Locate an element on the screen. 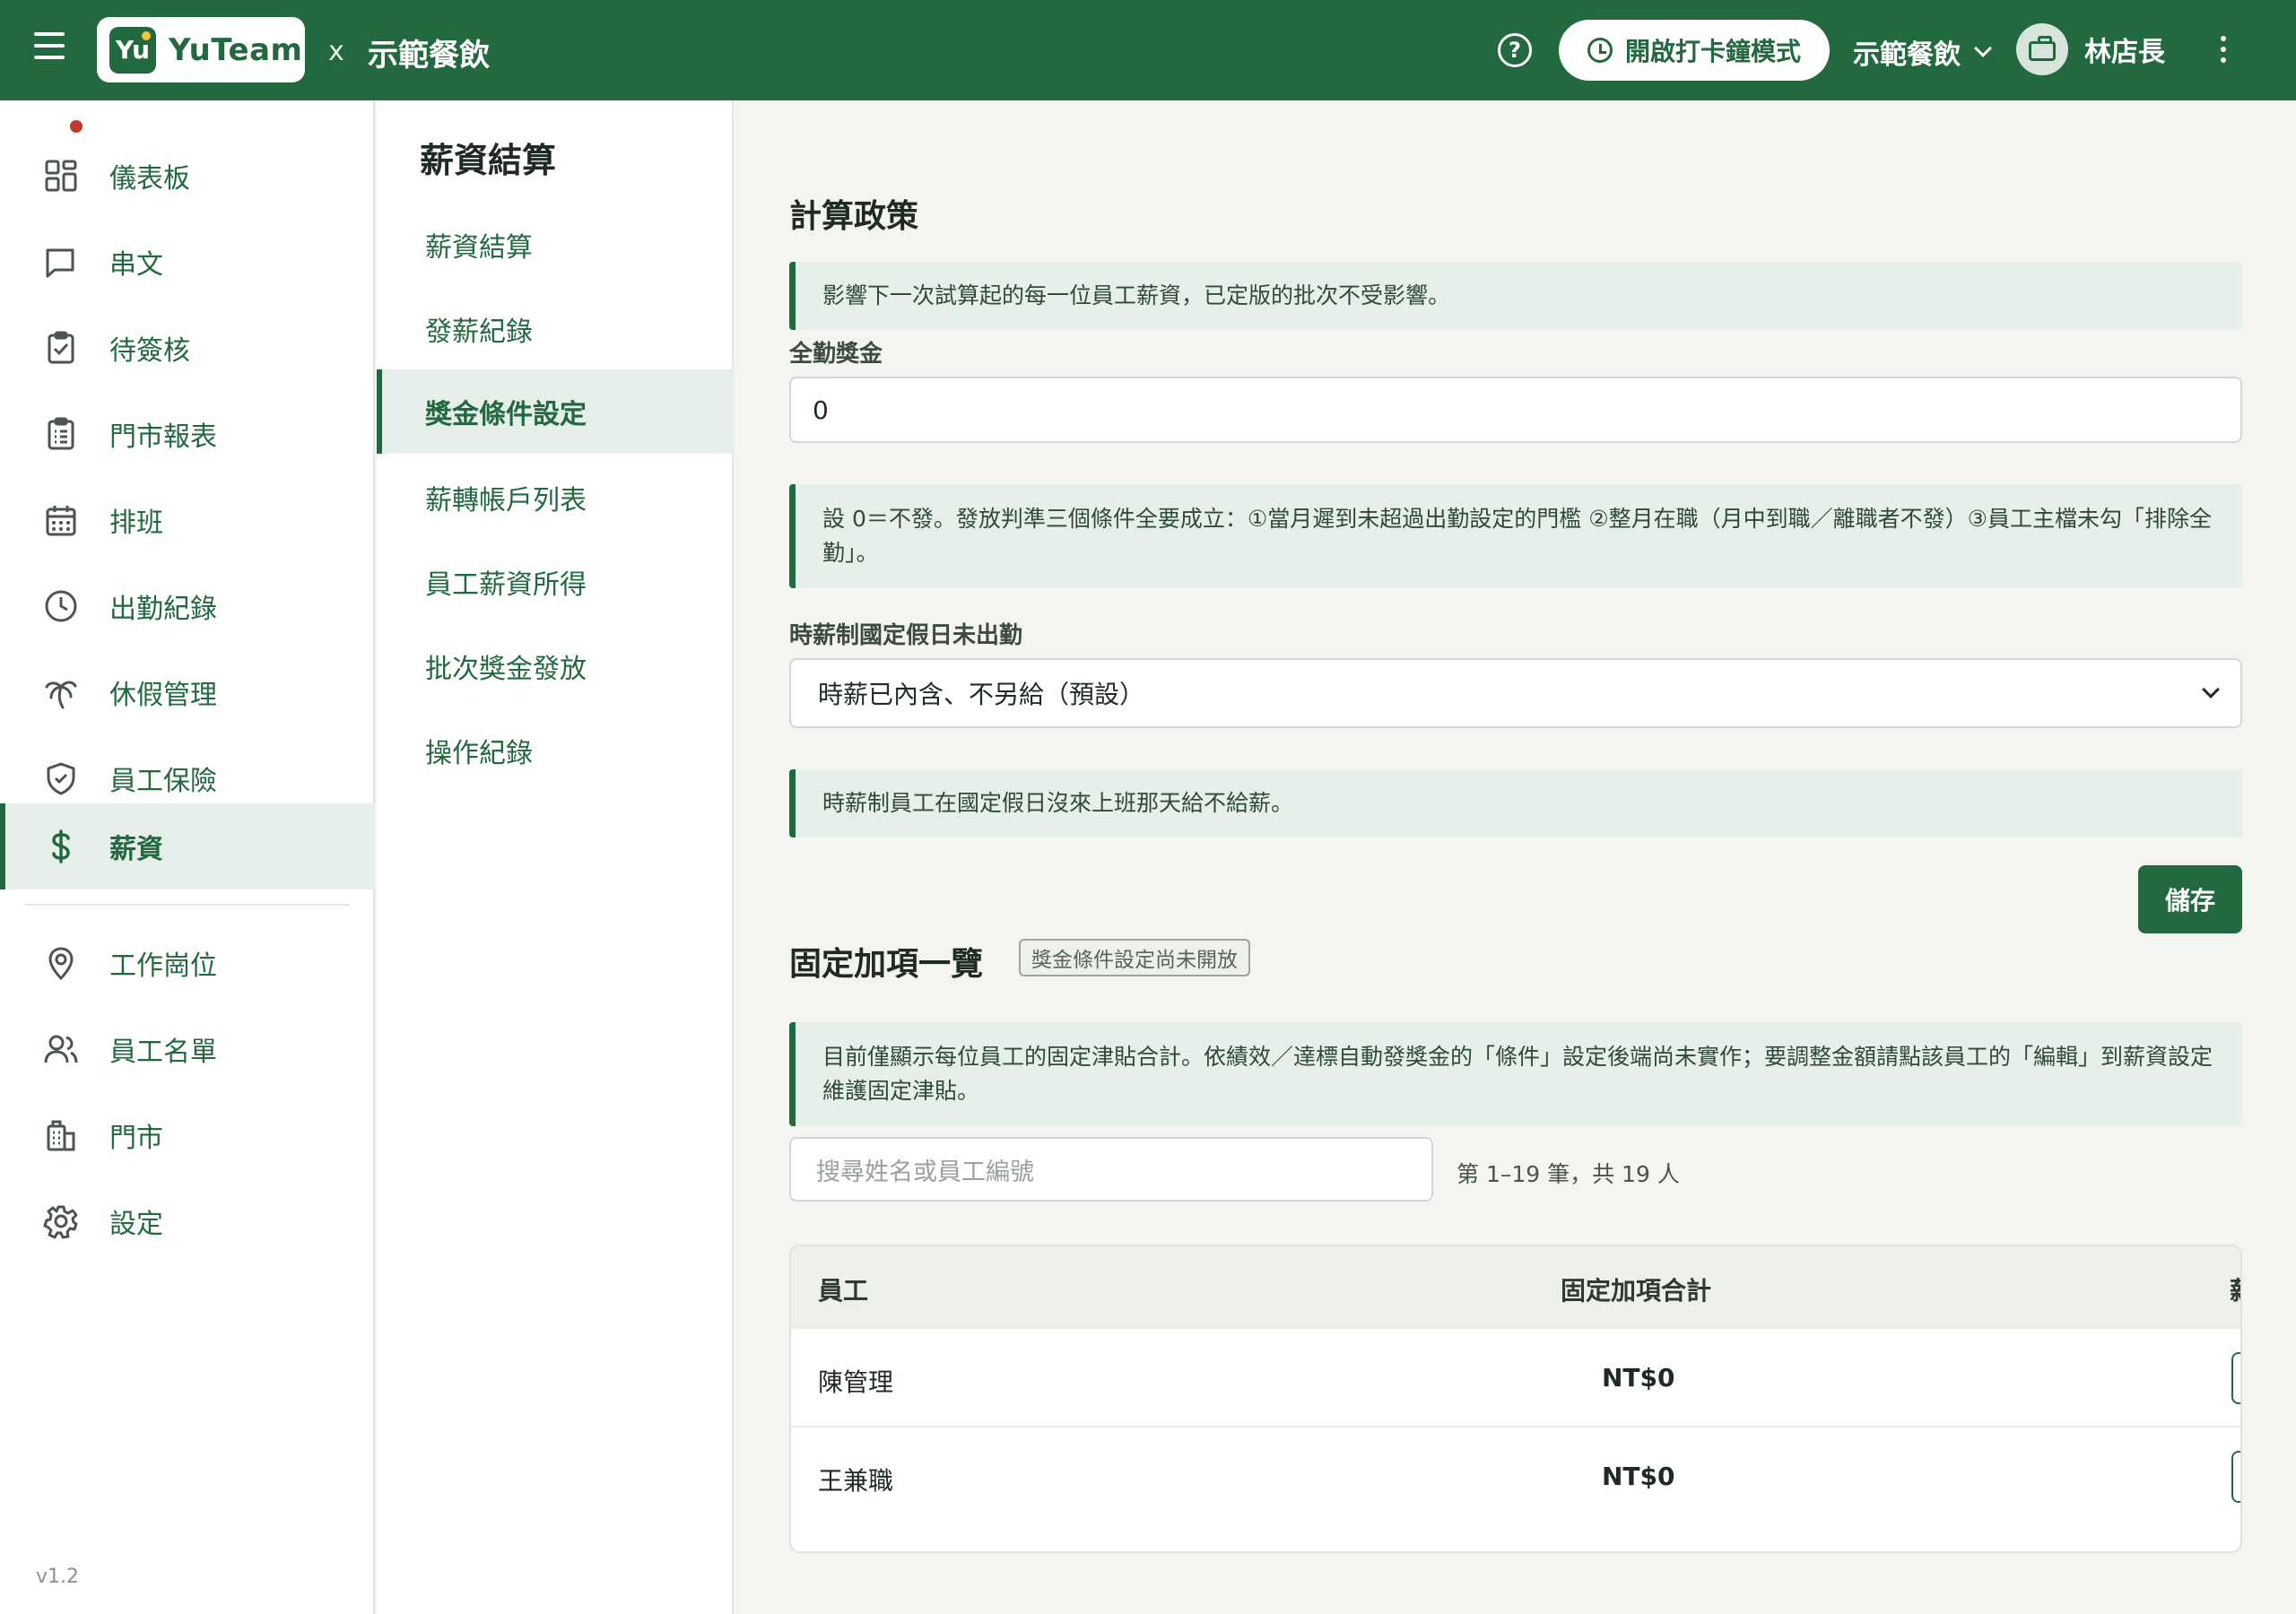  sidebar-item-dashboard: 儀表板 is located at coordinates (187, 176).